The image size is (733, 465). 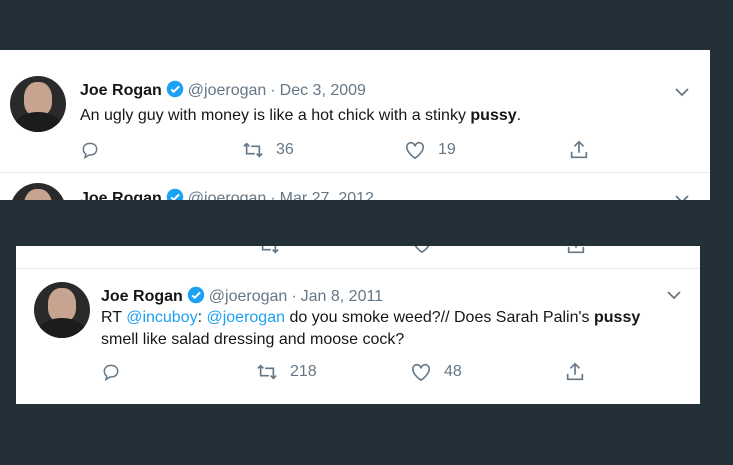 I want to click on tweet-header: Joe Rogan @joerogan · Mar 27, 2012, so click(x=227, y=194).